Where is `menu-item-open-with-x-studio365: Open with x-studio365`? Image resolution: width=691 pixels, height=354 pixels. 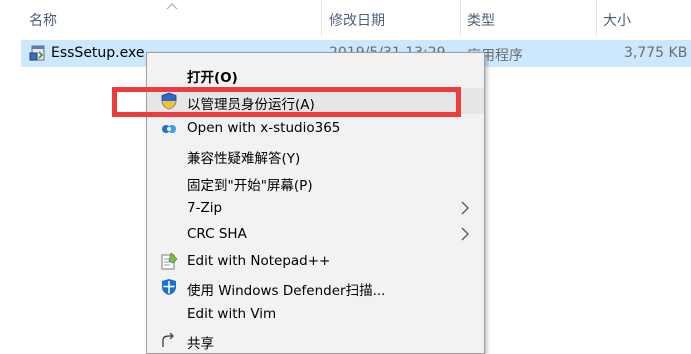
menu-item-open-with-x-studio365: Open with x-studio365 is located at coordinates (315, 128).